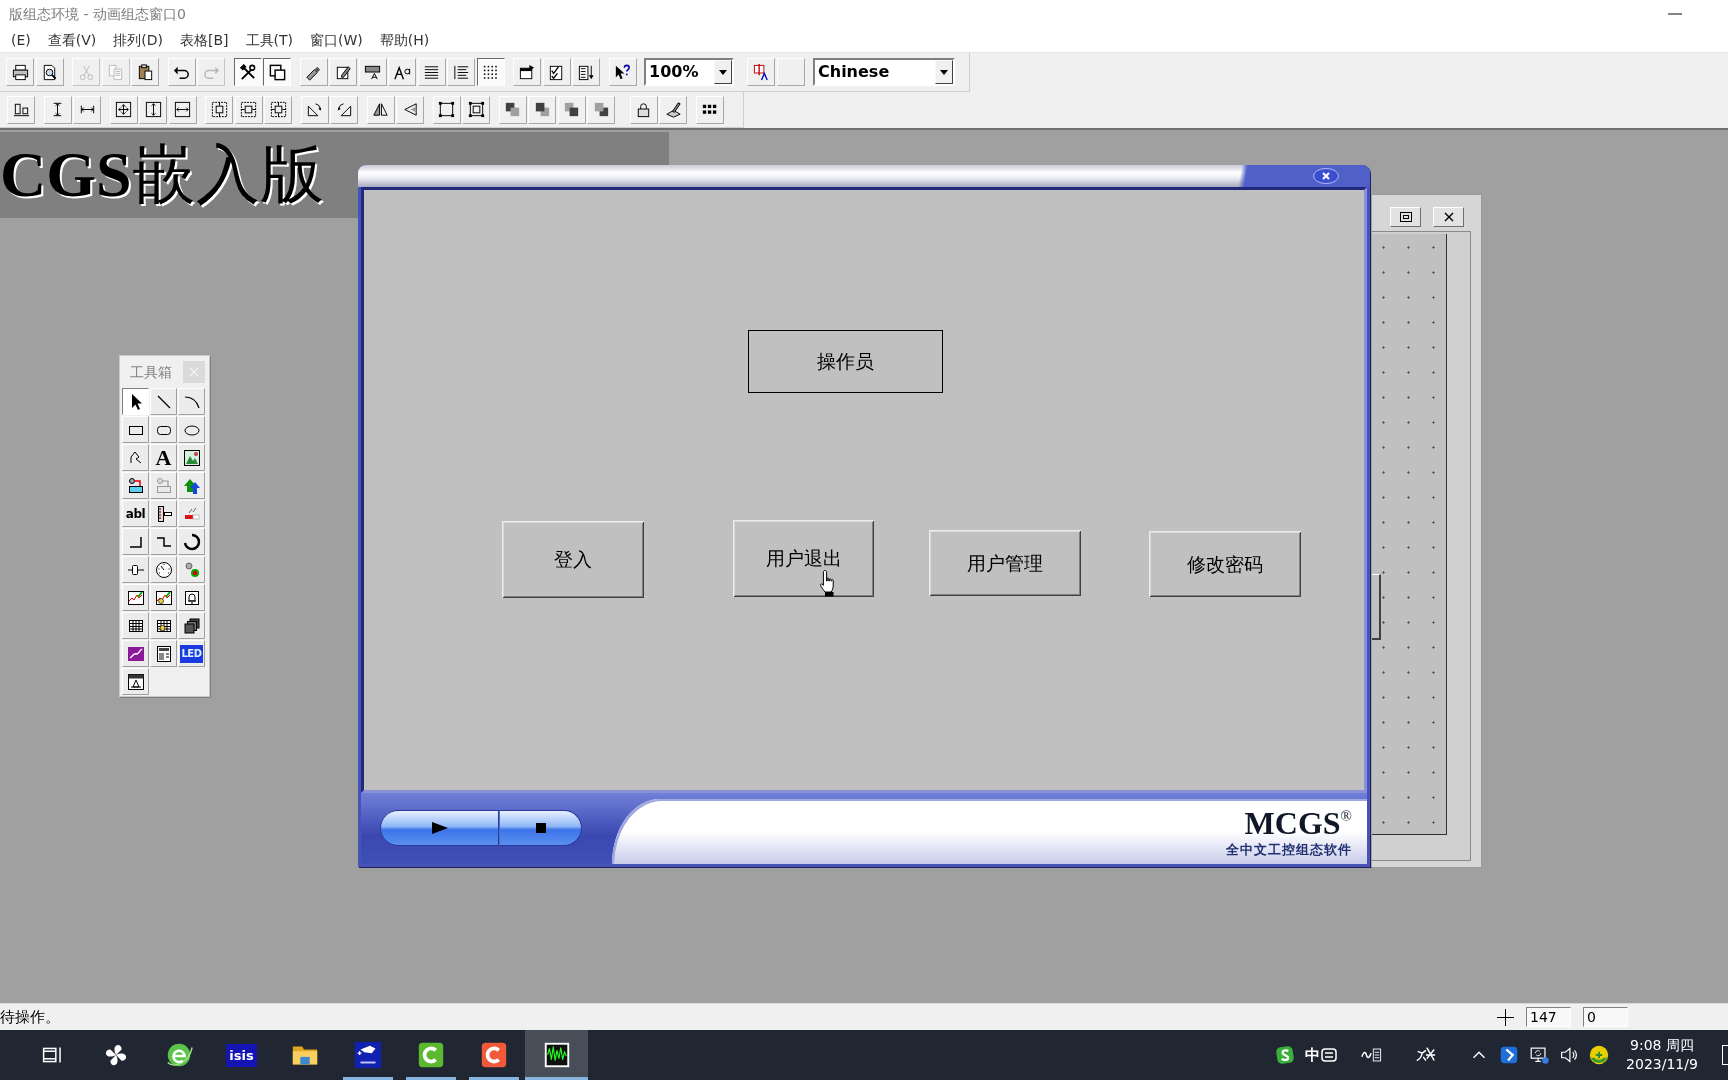 The height and width of the screenshot is (1080, 1728). What do you see at coordinates (527, 72) in the screenshot?
I see `properties-icon` at bounding box center [527, 72].